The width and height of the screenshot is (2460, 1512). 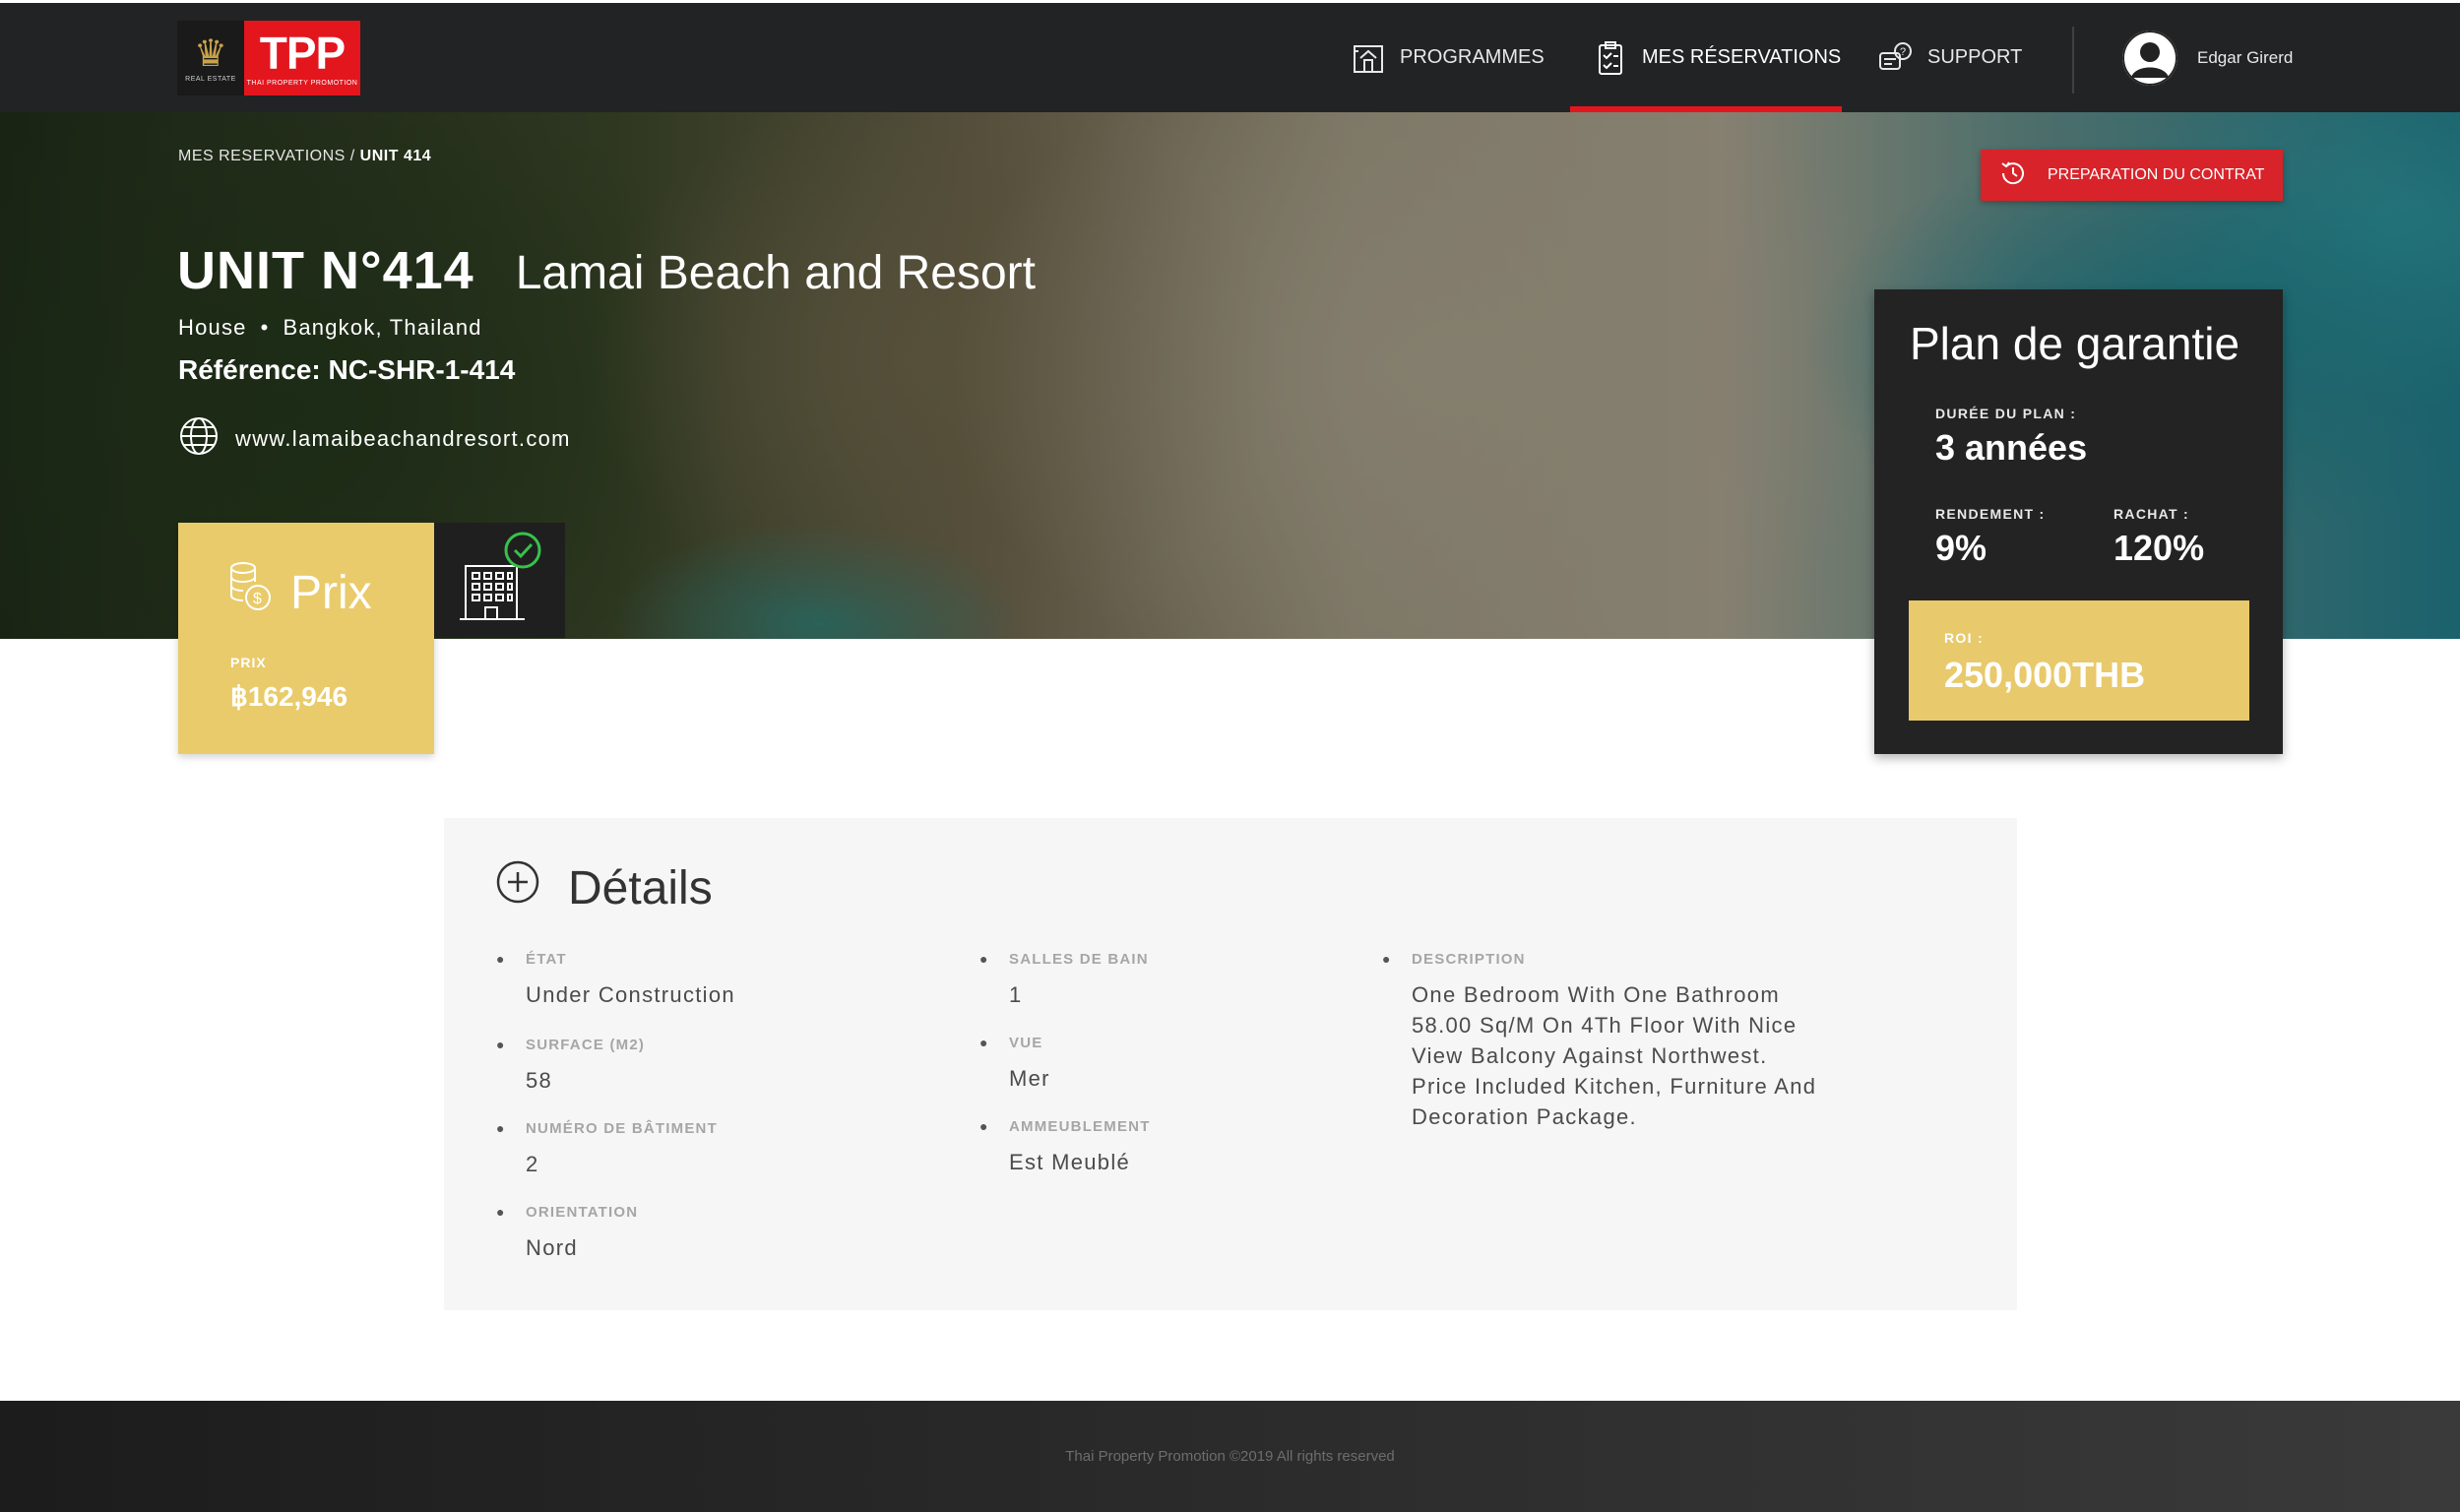 What do you see at coordinates (775, 273) in the screenshot?
I see `project-title: Lamai Beach and Resort` at bounding box center [775, 273].